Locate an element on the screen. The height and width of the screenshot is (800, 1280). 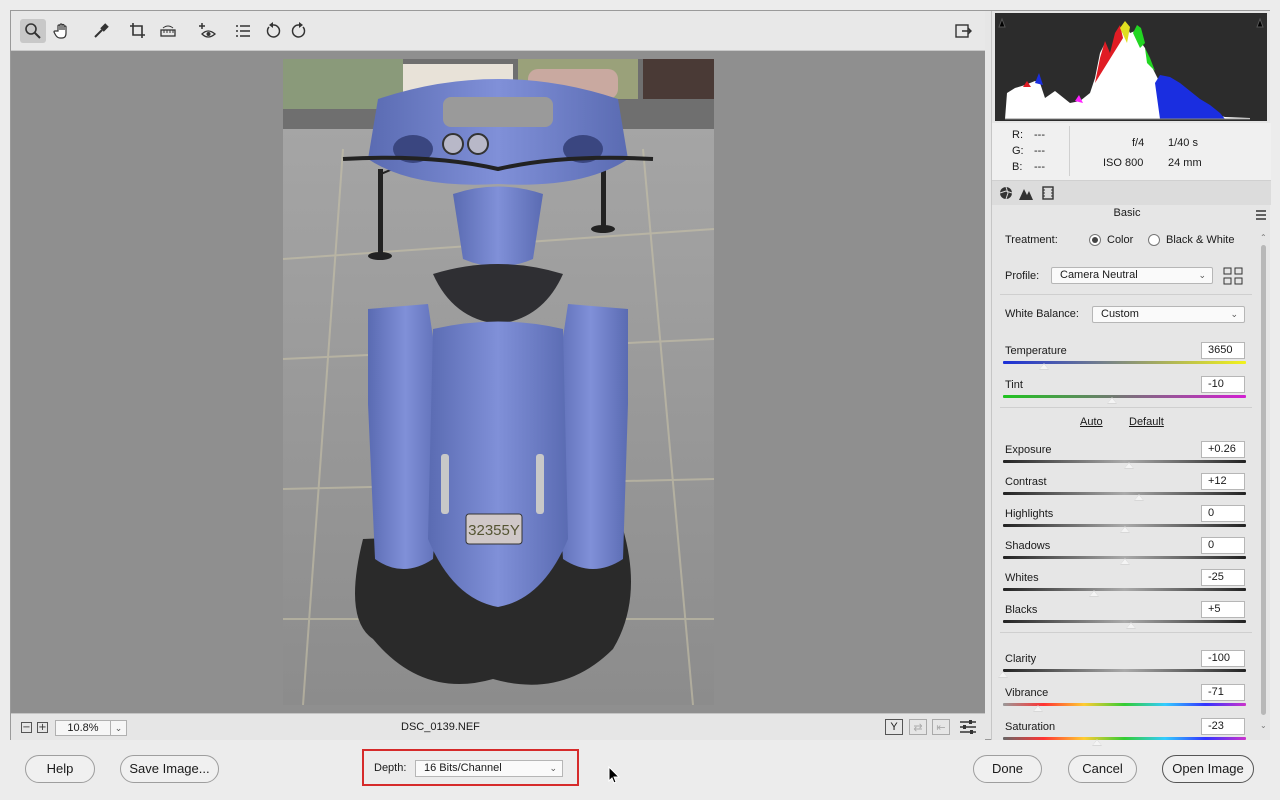
b-readout: B: --- is located at coordinates (1028, 167).